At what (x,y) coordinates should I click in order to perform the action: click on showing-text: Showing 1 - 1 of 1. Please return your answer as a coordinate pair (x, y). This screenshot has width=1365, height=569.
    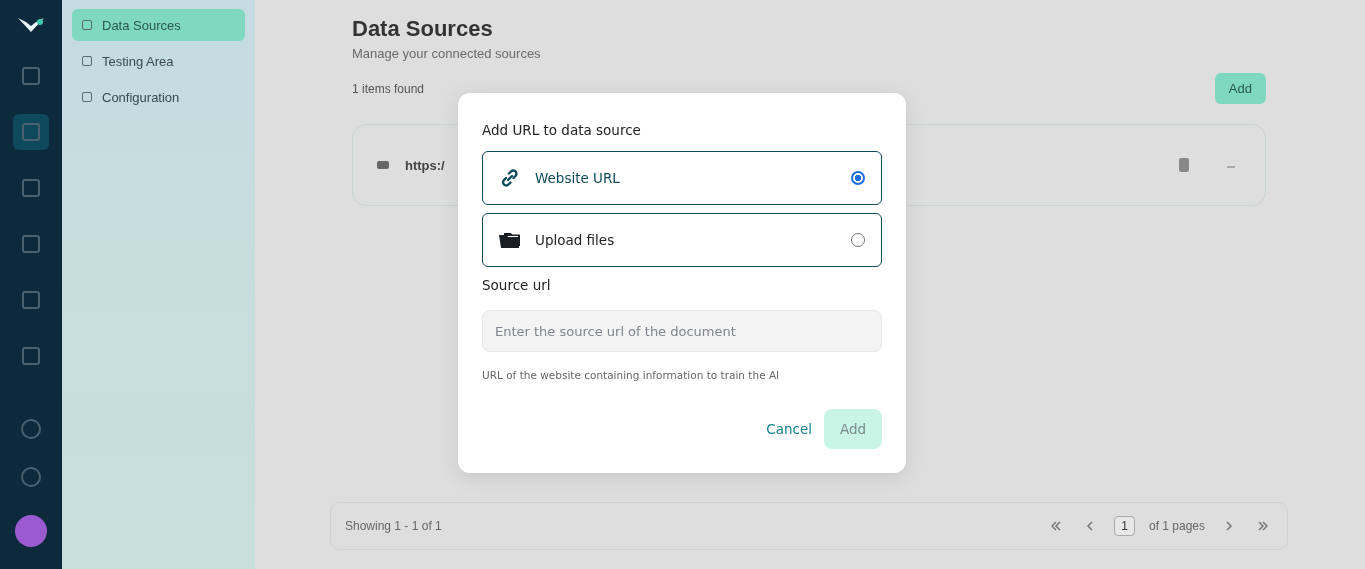
    Looking at the image, I should click on (393, 526).